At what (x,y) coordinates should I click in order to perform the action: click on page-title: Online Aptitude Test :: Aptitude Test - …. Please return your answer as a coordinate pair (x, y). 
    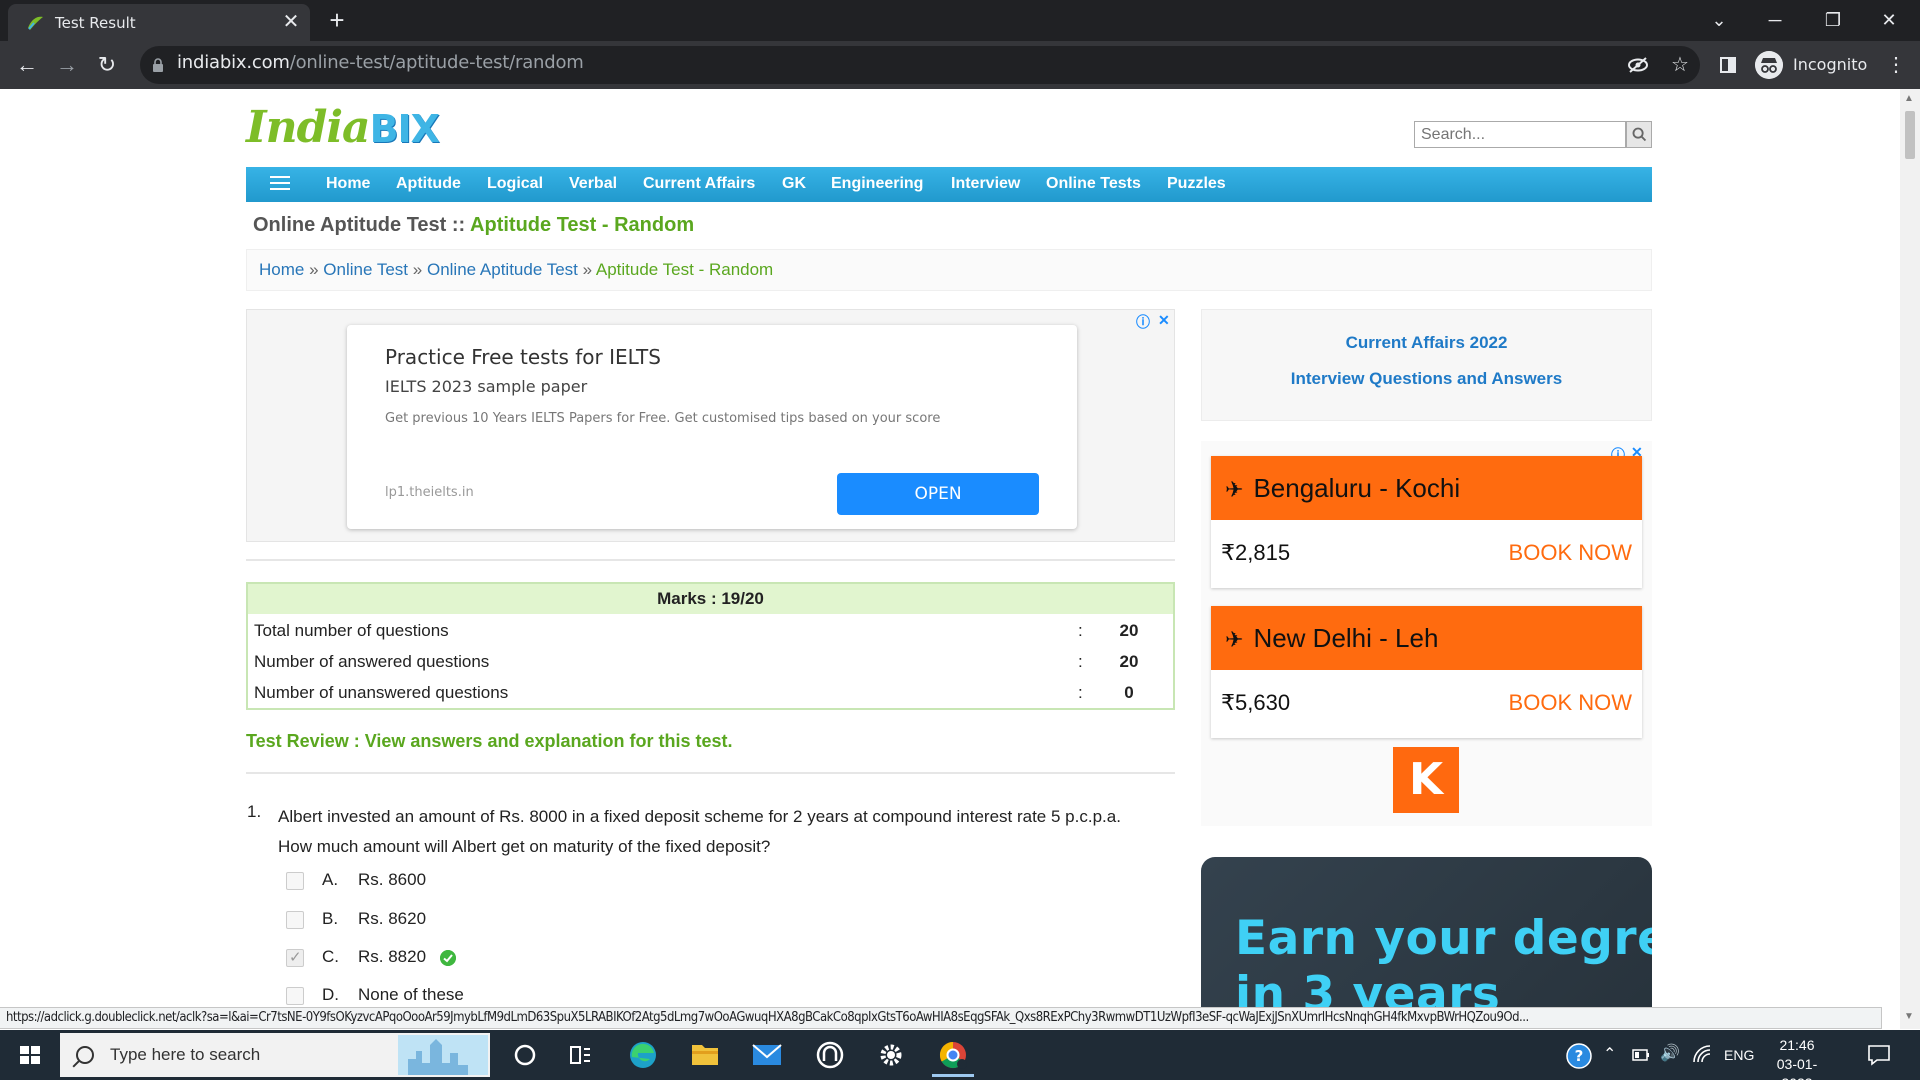
    Looking at the image, I should click on (474, 225).